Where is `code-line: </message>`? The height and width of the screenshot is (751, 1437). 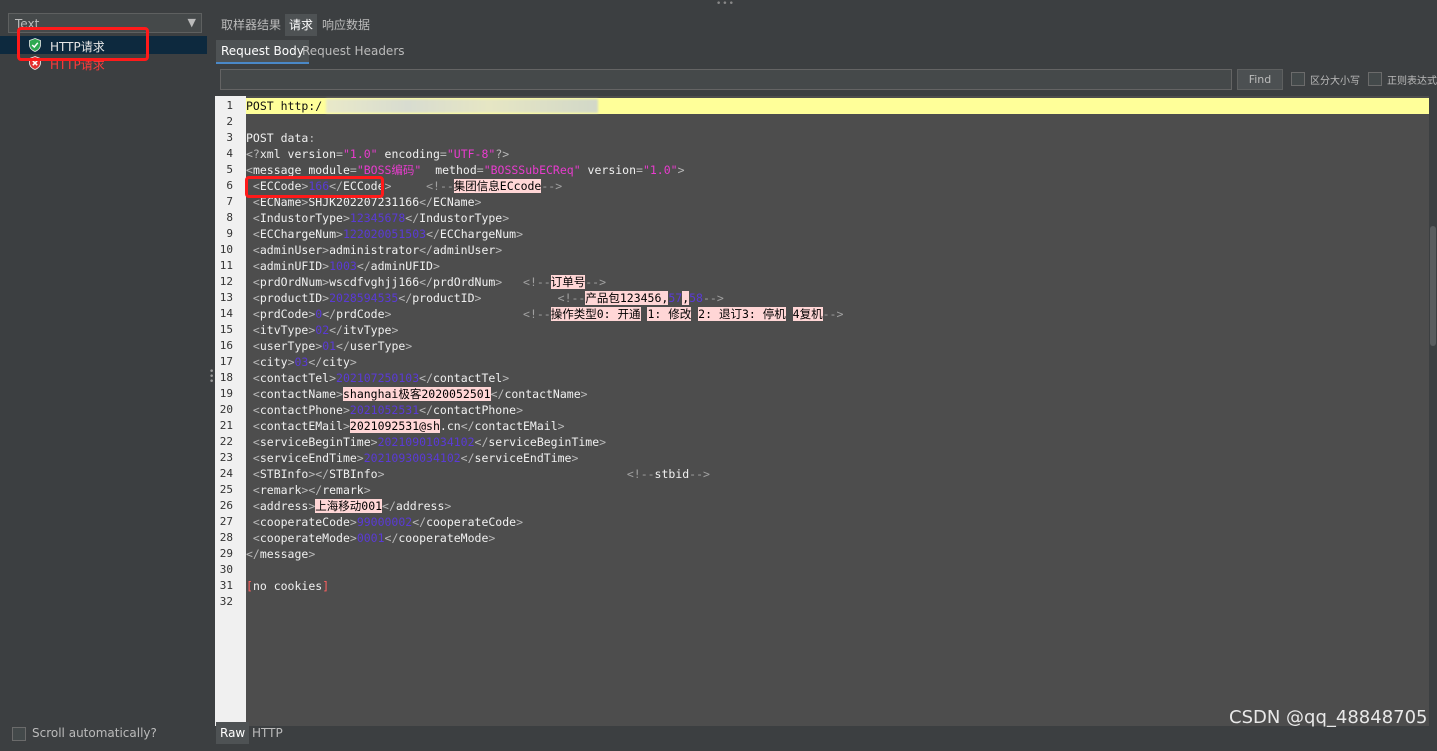 code-line: </message> is located at coordinates (837, 554).